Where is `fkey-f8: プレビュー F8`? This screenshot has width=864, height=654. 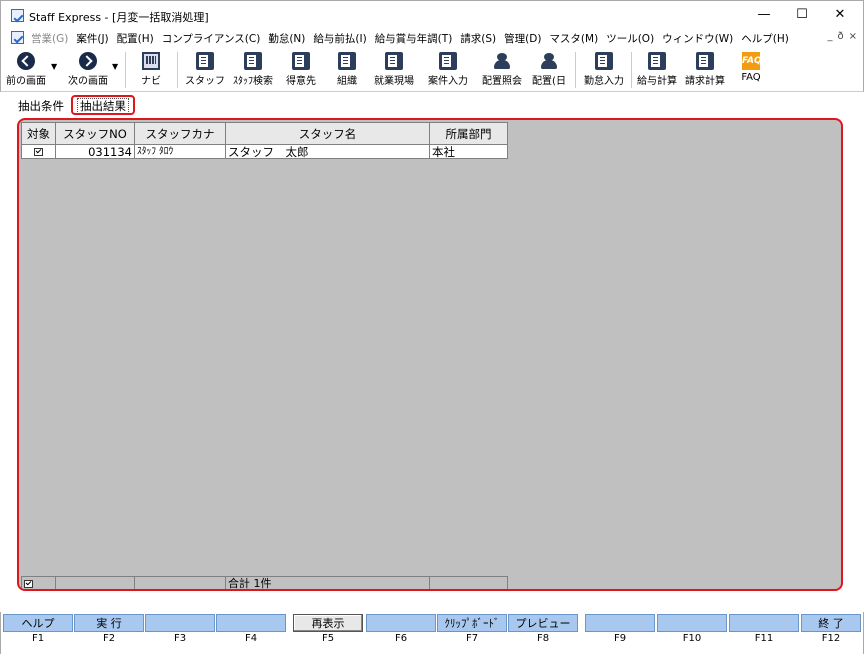 fkey-f8: プレビュー F8 is located at coordinates (543, 632).